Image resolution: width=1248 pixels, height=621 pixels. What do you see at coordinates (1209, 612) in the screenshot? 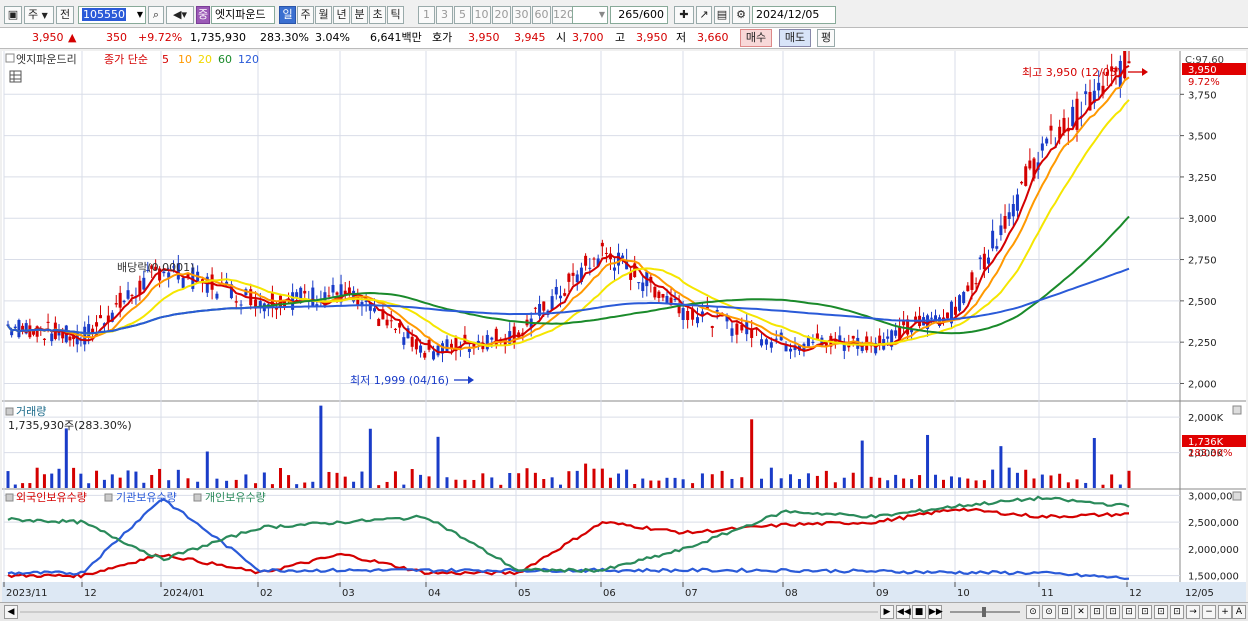
I see `zoom-out-icon: −` at bounding box center [1209, 612].